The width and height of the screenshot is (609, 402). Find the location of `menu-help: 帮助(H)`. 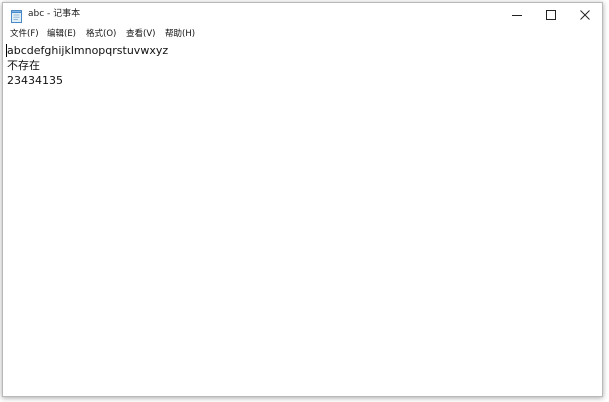

menu-help: 帮助(H) is located at coordinates (180, 34).